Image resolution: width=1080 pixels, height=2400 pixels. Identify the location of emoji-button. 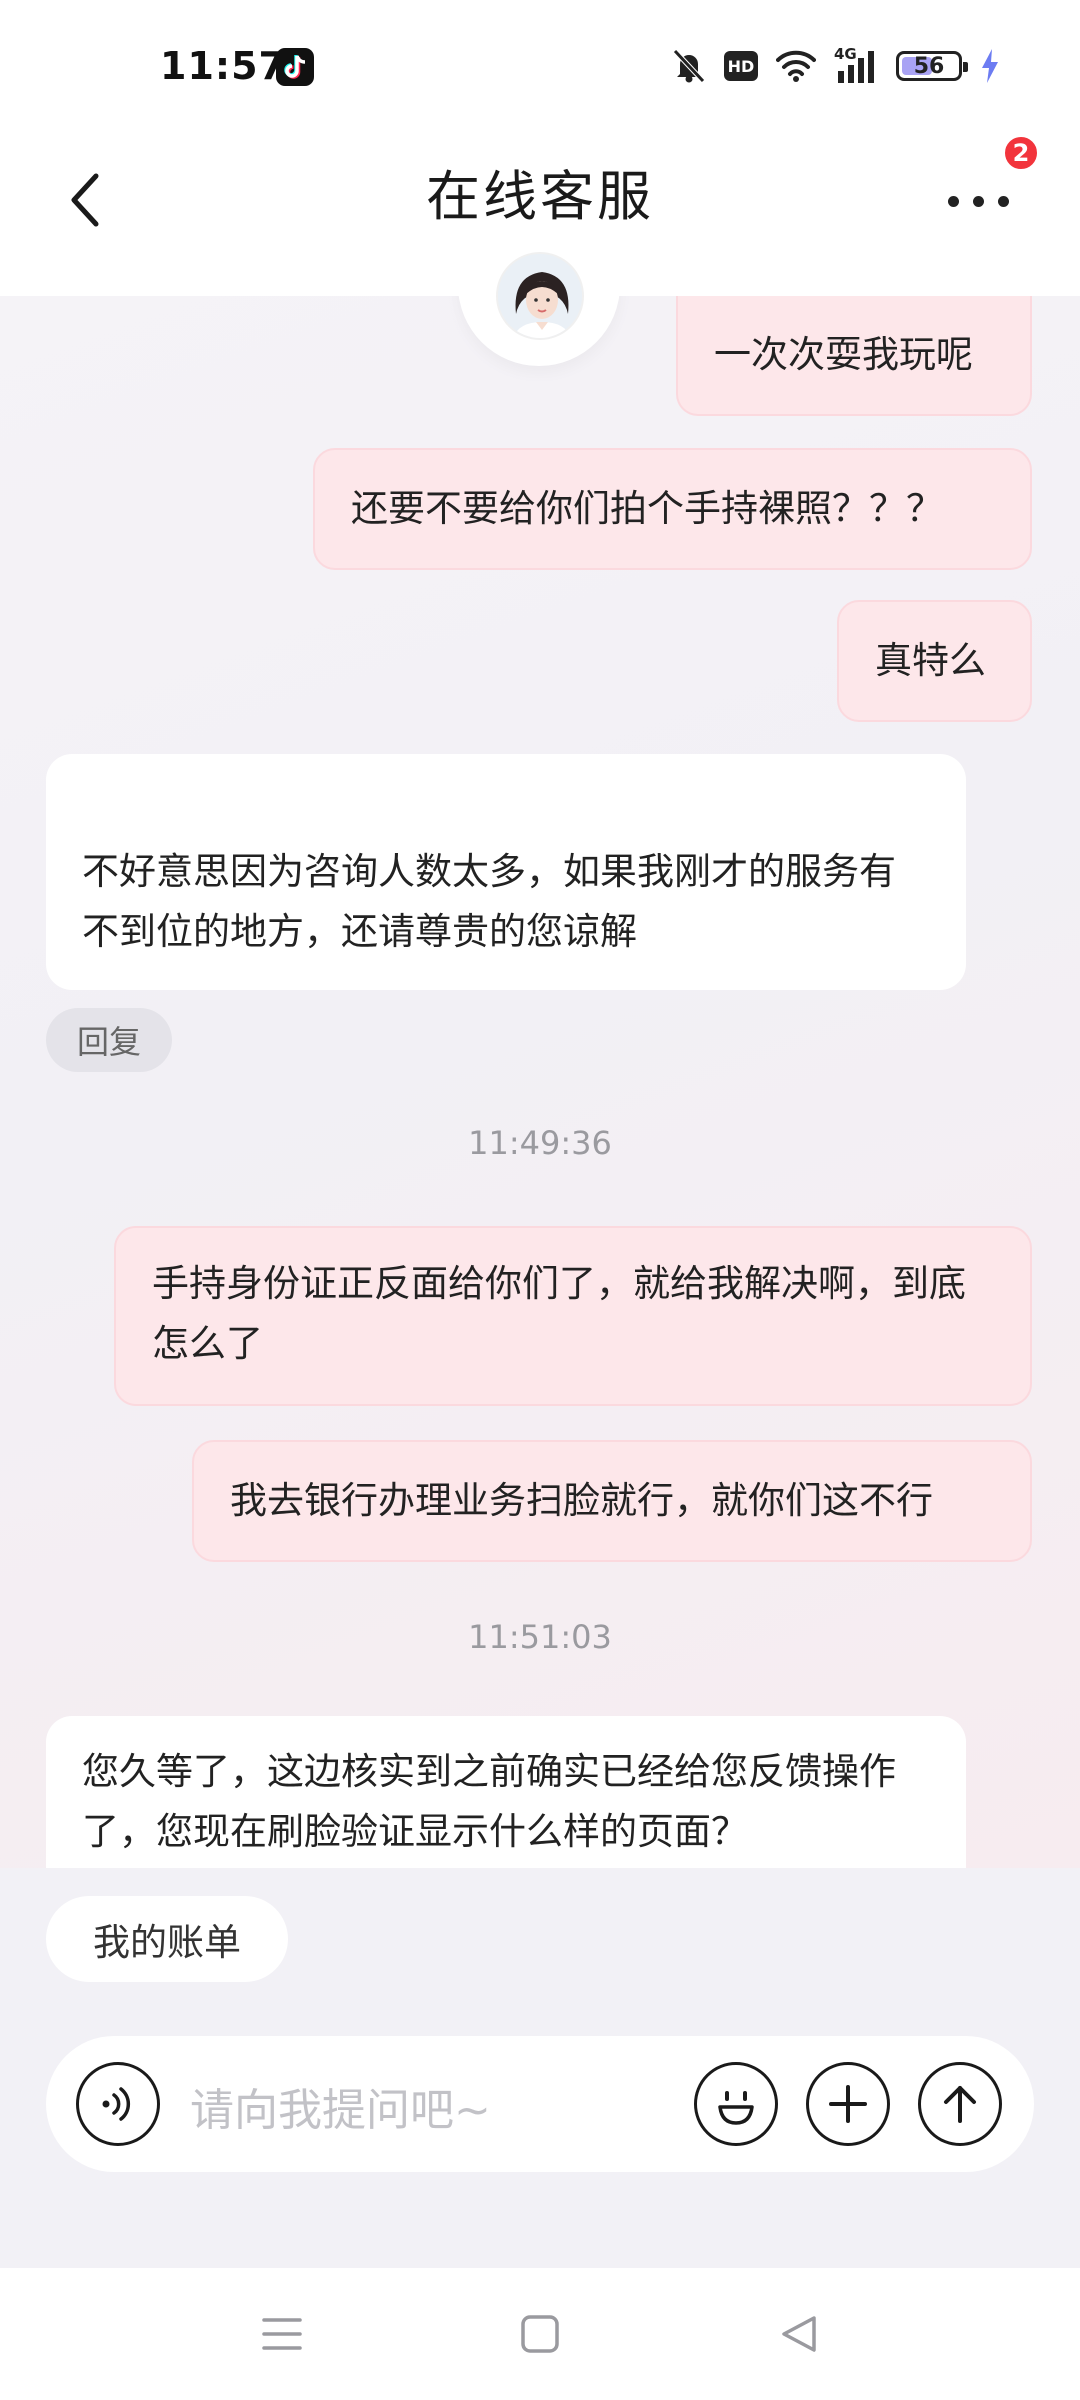
(736, 2104).